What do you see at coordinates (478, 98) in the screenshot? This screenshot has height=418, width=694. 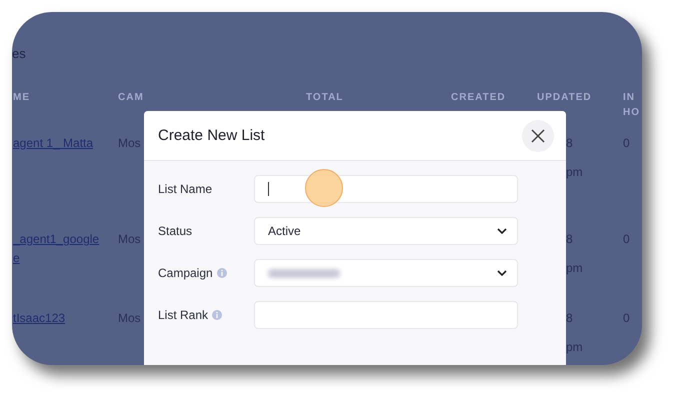 I see `column-header: CREATED` at bounding box center [478, 98].